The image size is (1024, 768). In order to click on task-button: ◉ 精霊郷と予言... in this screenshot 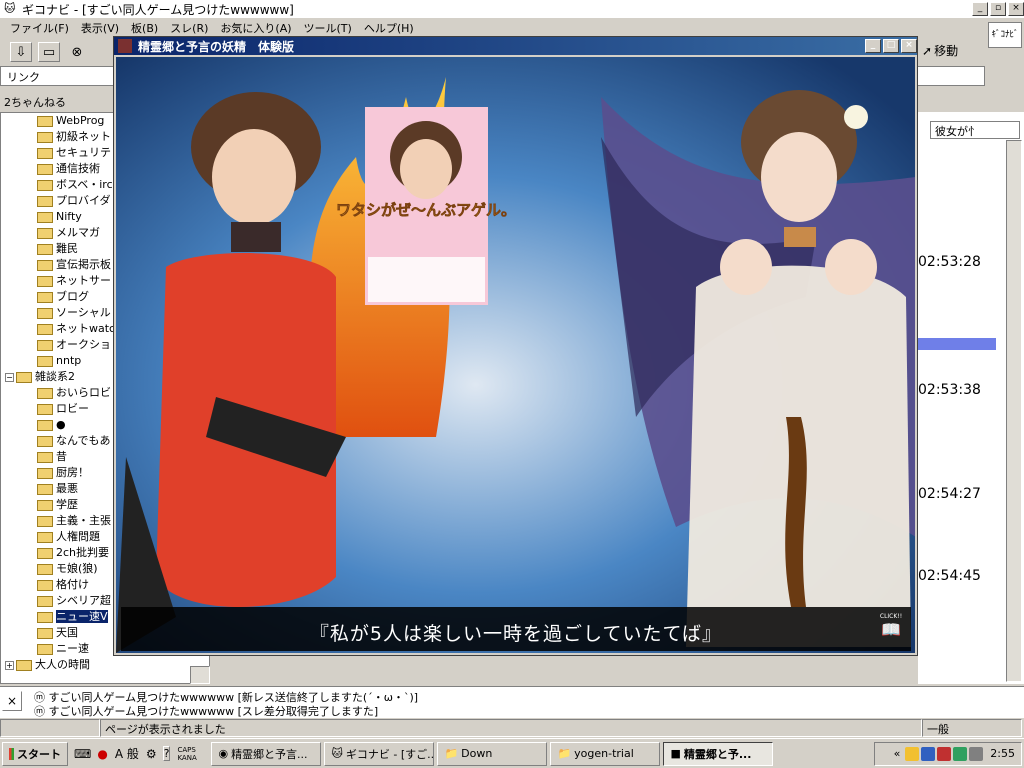, I will do `click(266, 753)`.